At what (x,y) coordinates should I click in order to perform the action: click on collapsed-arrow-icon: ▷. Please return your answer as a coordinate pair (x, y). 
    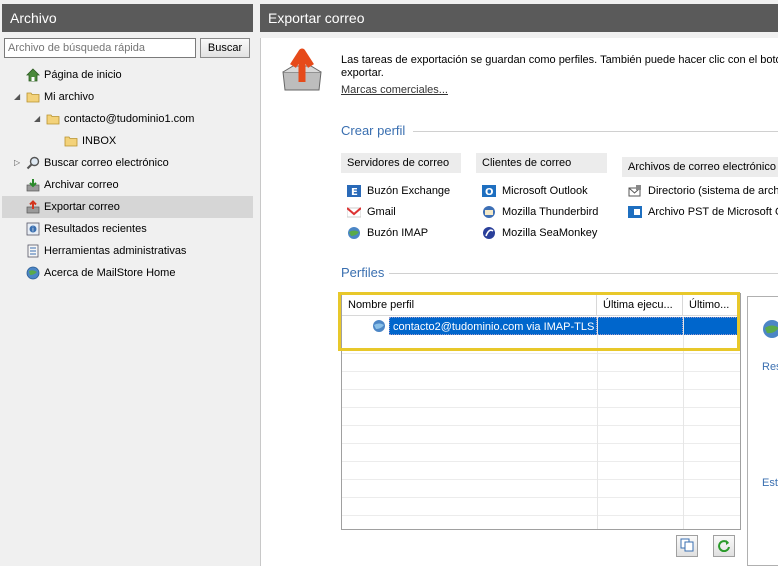
    Looking at the image, I should click on (17, 163).